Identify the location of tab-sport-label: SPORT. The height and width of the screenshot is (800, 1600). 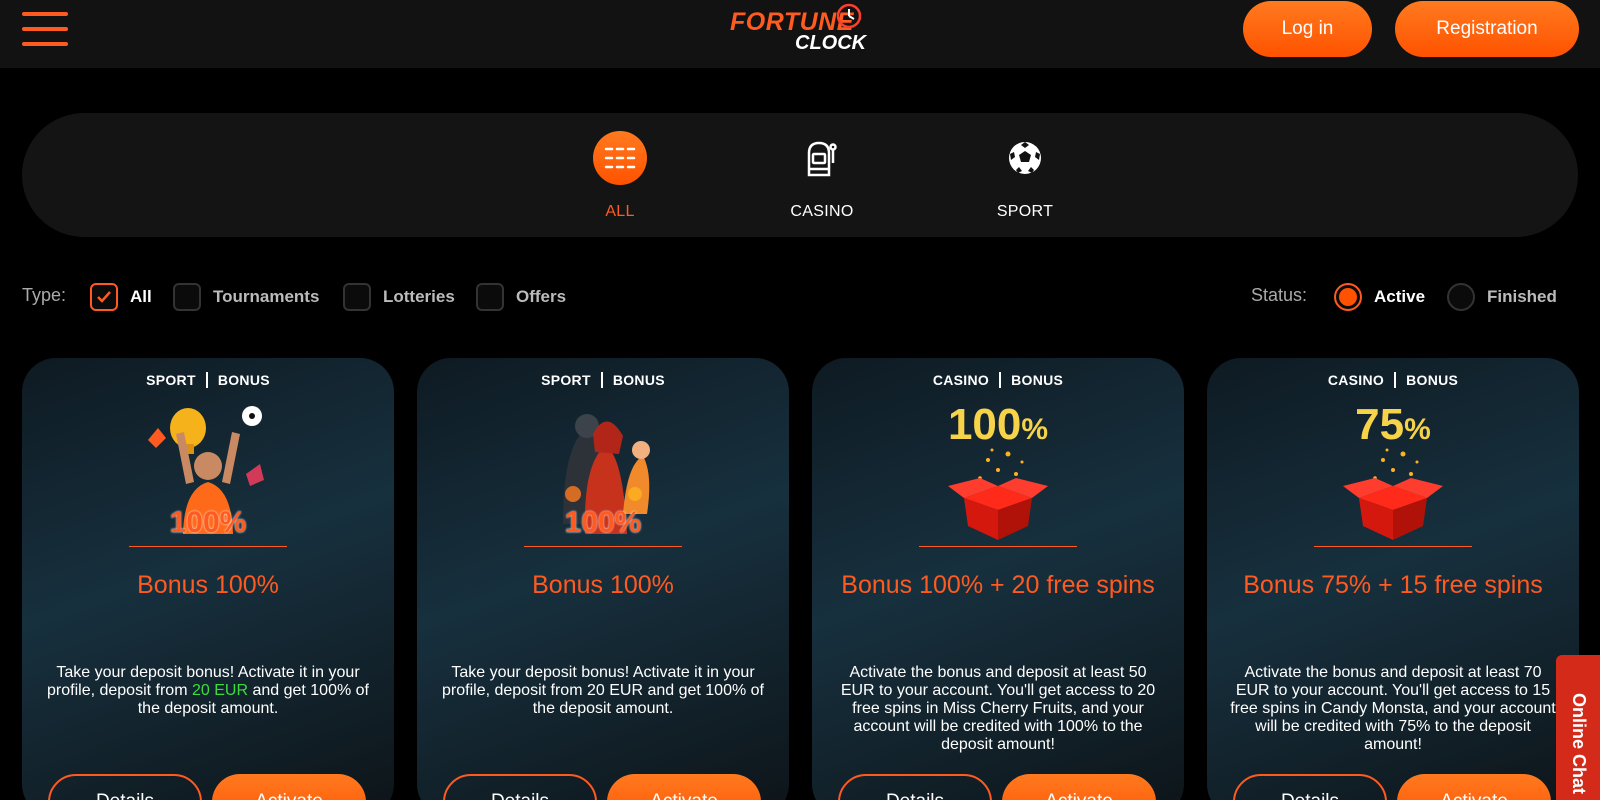
(1025, 211).